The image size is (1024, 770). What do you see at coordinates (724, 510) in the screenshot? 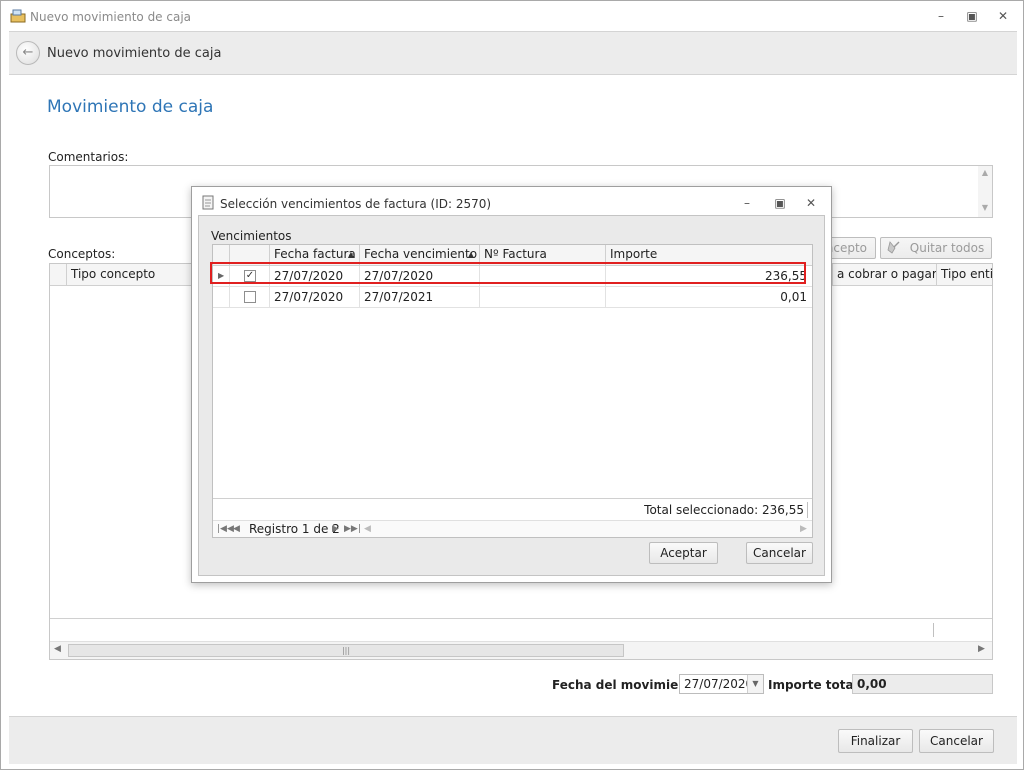
I see `total-selected: Total seleccionado: 236,55` at bounding box center [724, 510].